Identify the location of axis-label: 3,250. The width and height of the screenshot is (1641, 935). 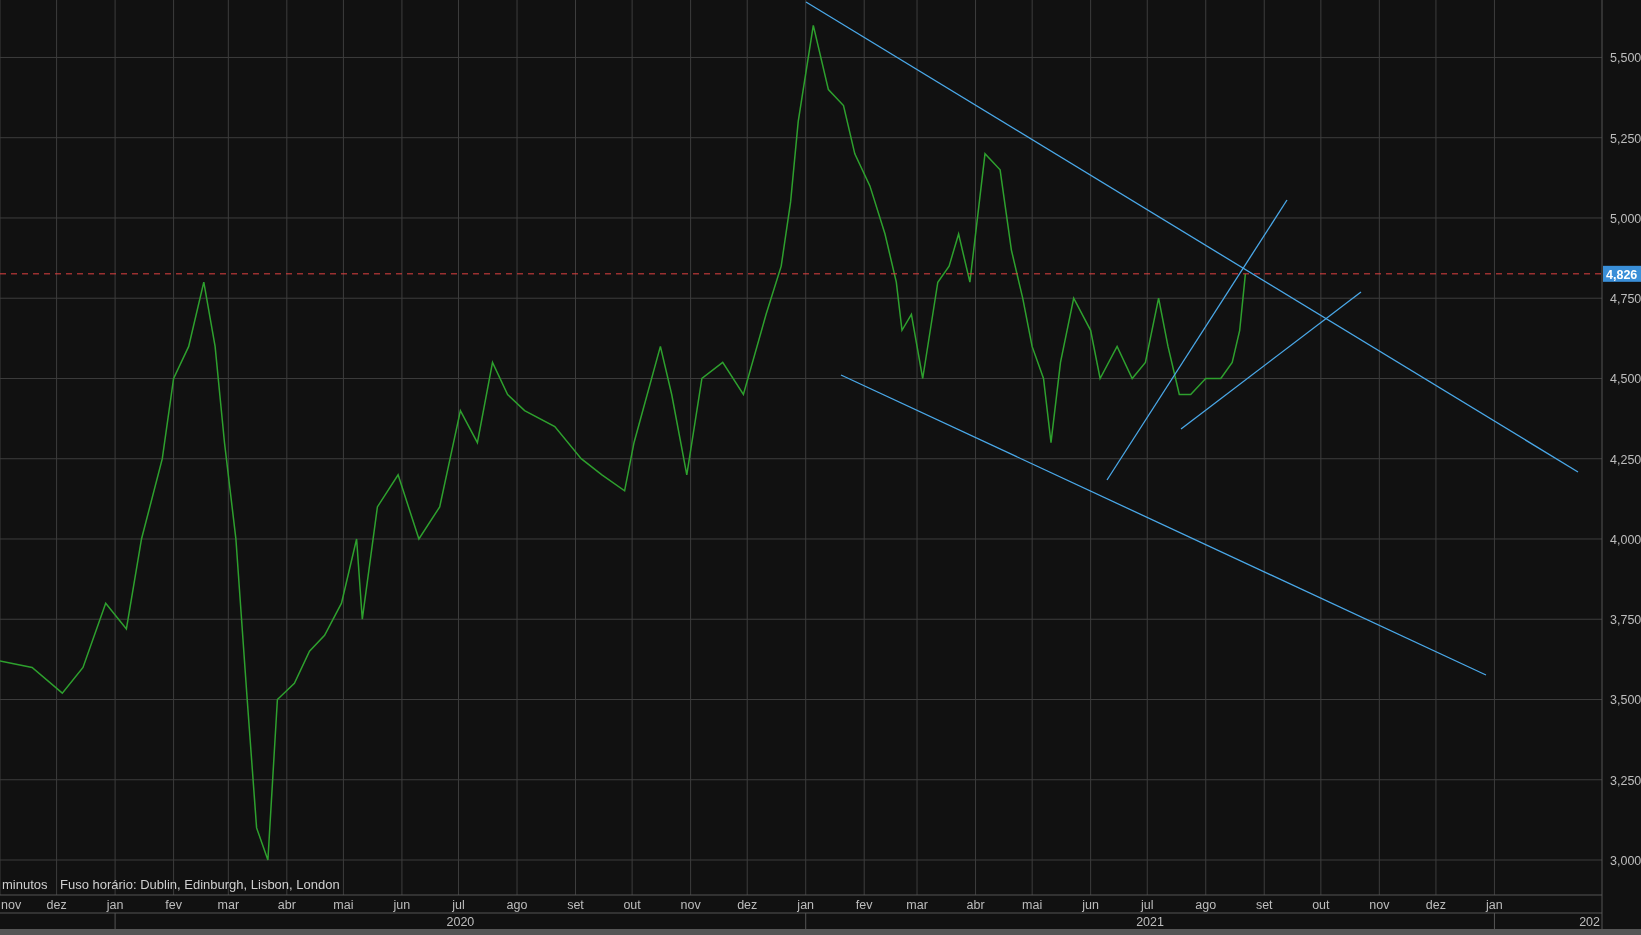
(1625, 780).